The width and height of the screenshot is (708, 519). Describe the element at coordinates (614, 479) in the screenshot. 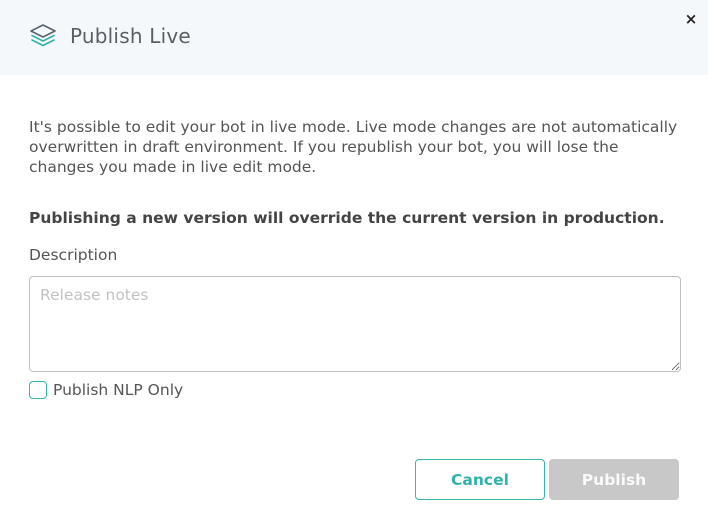

I see `publish-button: Publish` at that location.